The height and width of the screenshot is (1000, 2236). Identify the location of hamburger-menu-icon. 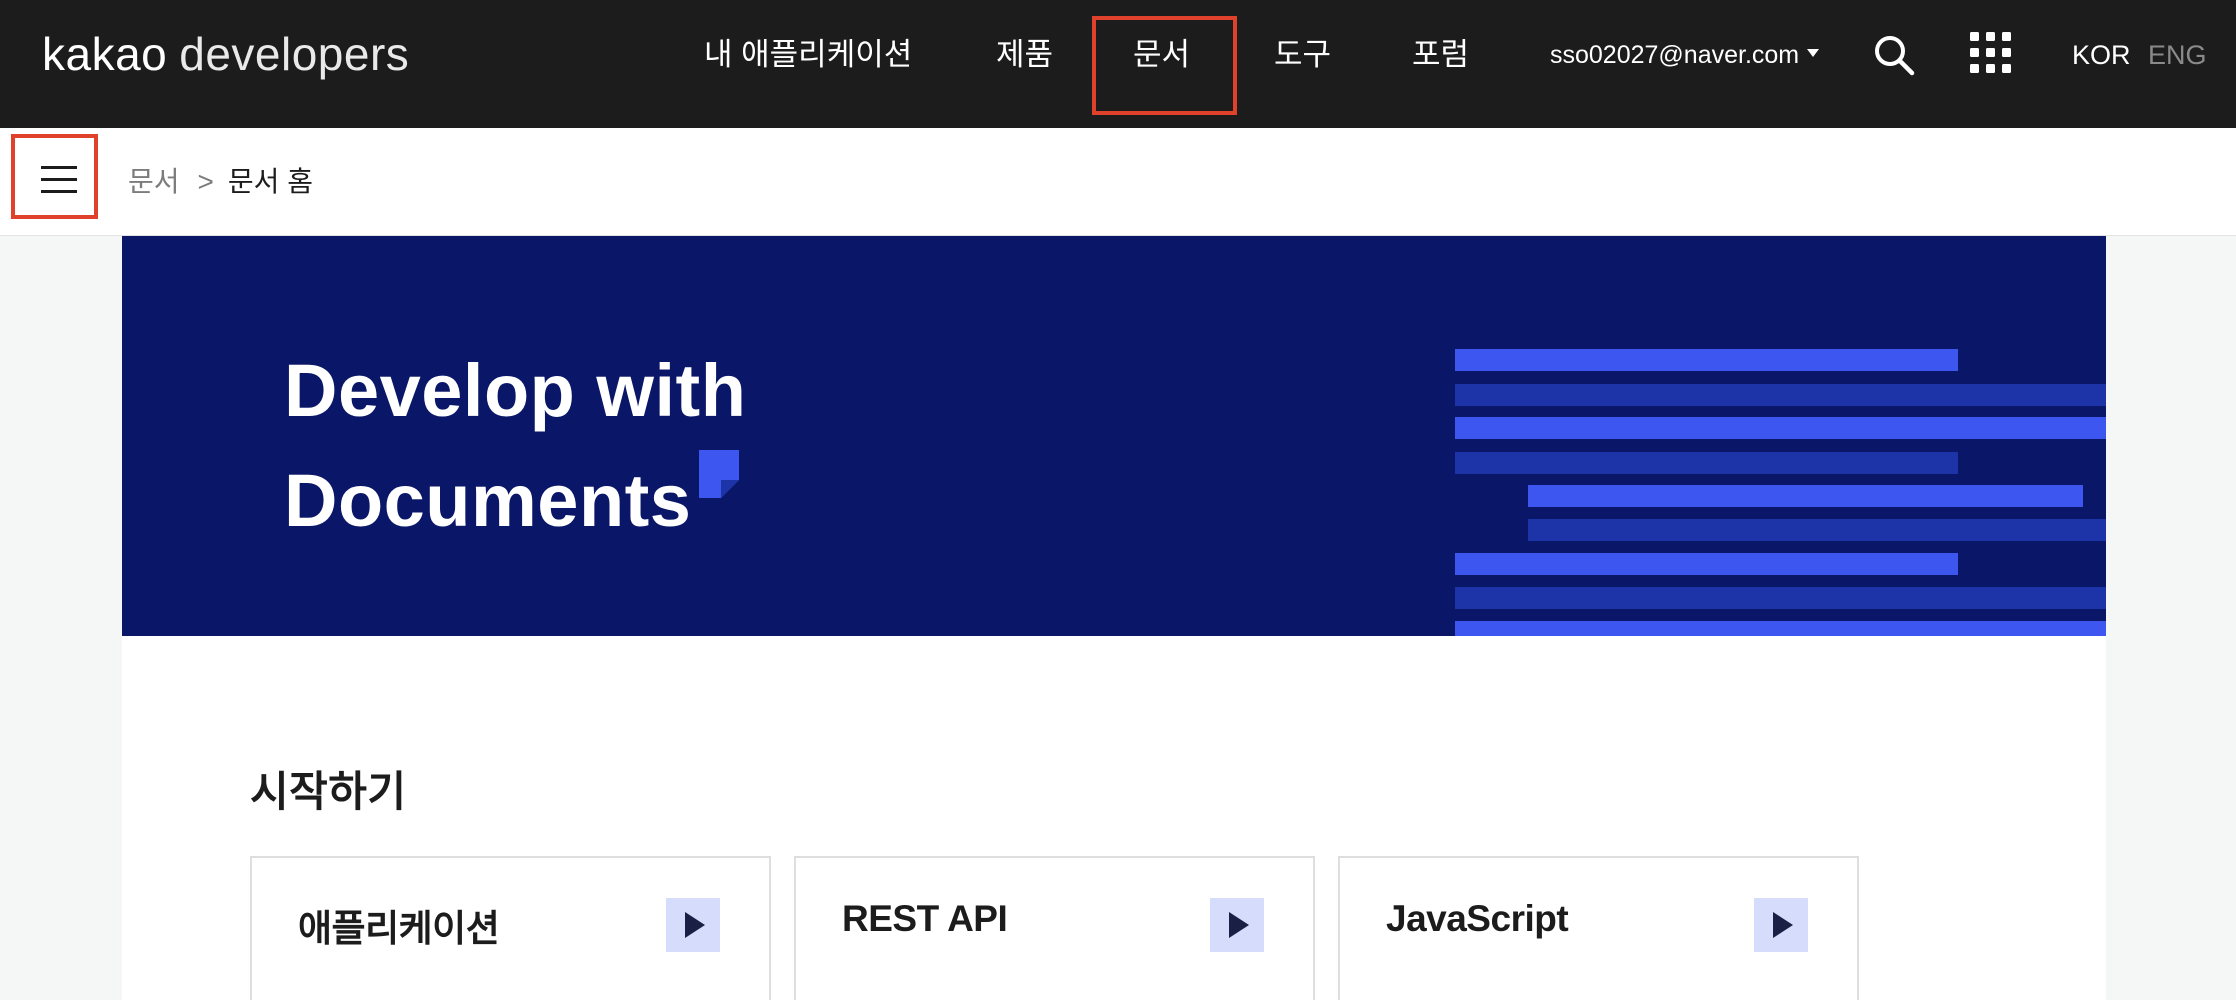
(59, 180).